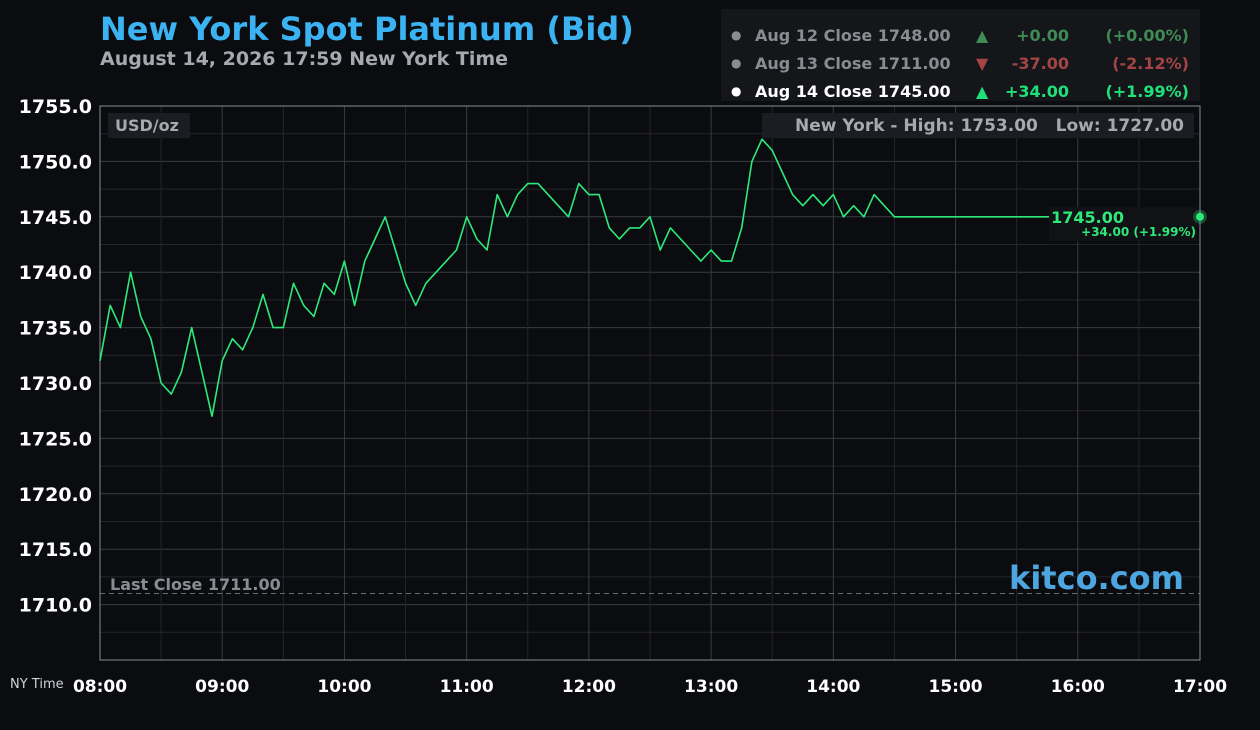 This screenshot has height=730, width=1260. I want to click on x-tick-label: 08:00, so click(100, 687).